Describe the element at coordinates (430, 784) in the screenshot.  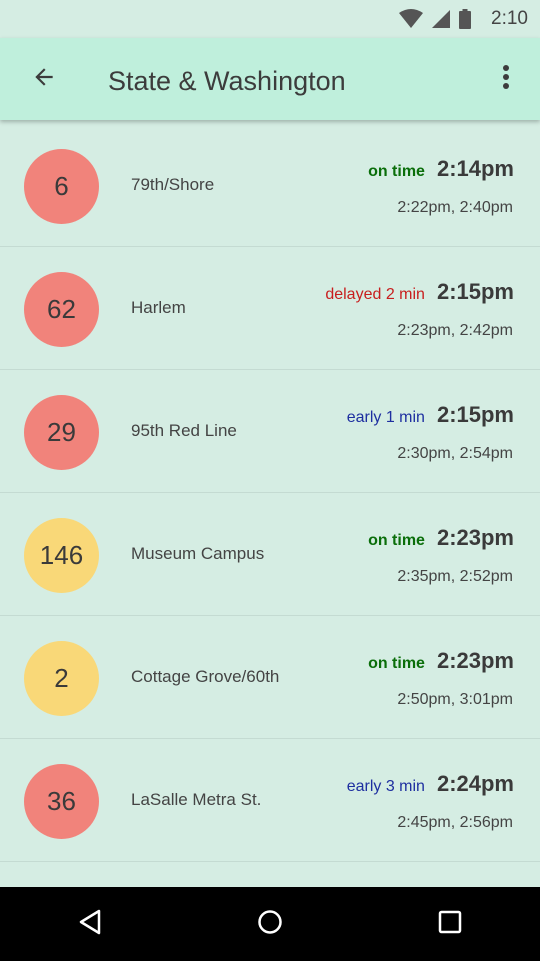
I see `arrival-status-line: early 3 min 2:24pm` at that location.